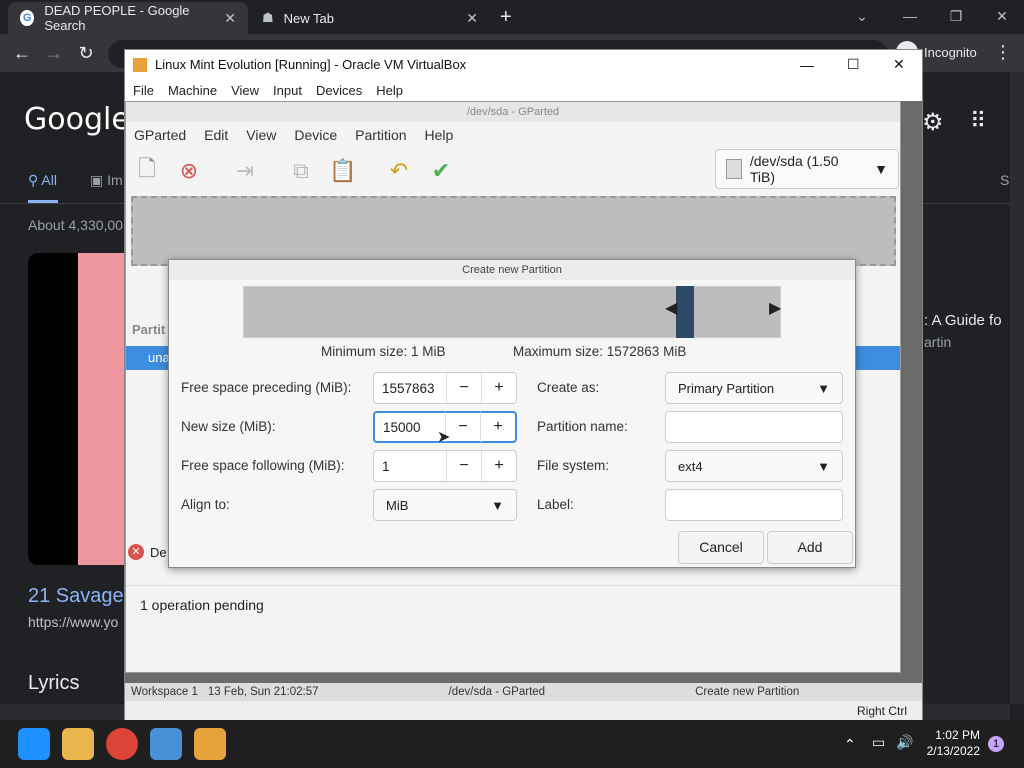  What do you see at coordinates (143, 90) in the screenshot?
I see `menu-file: File` at bounding box center [143, 90].